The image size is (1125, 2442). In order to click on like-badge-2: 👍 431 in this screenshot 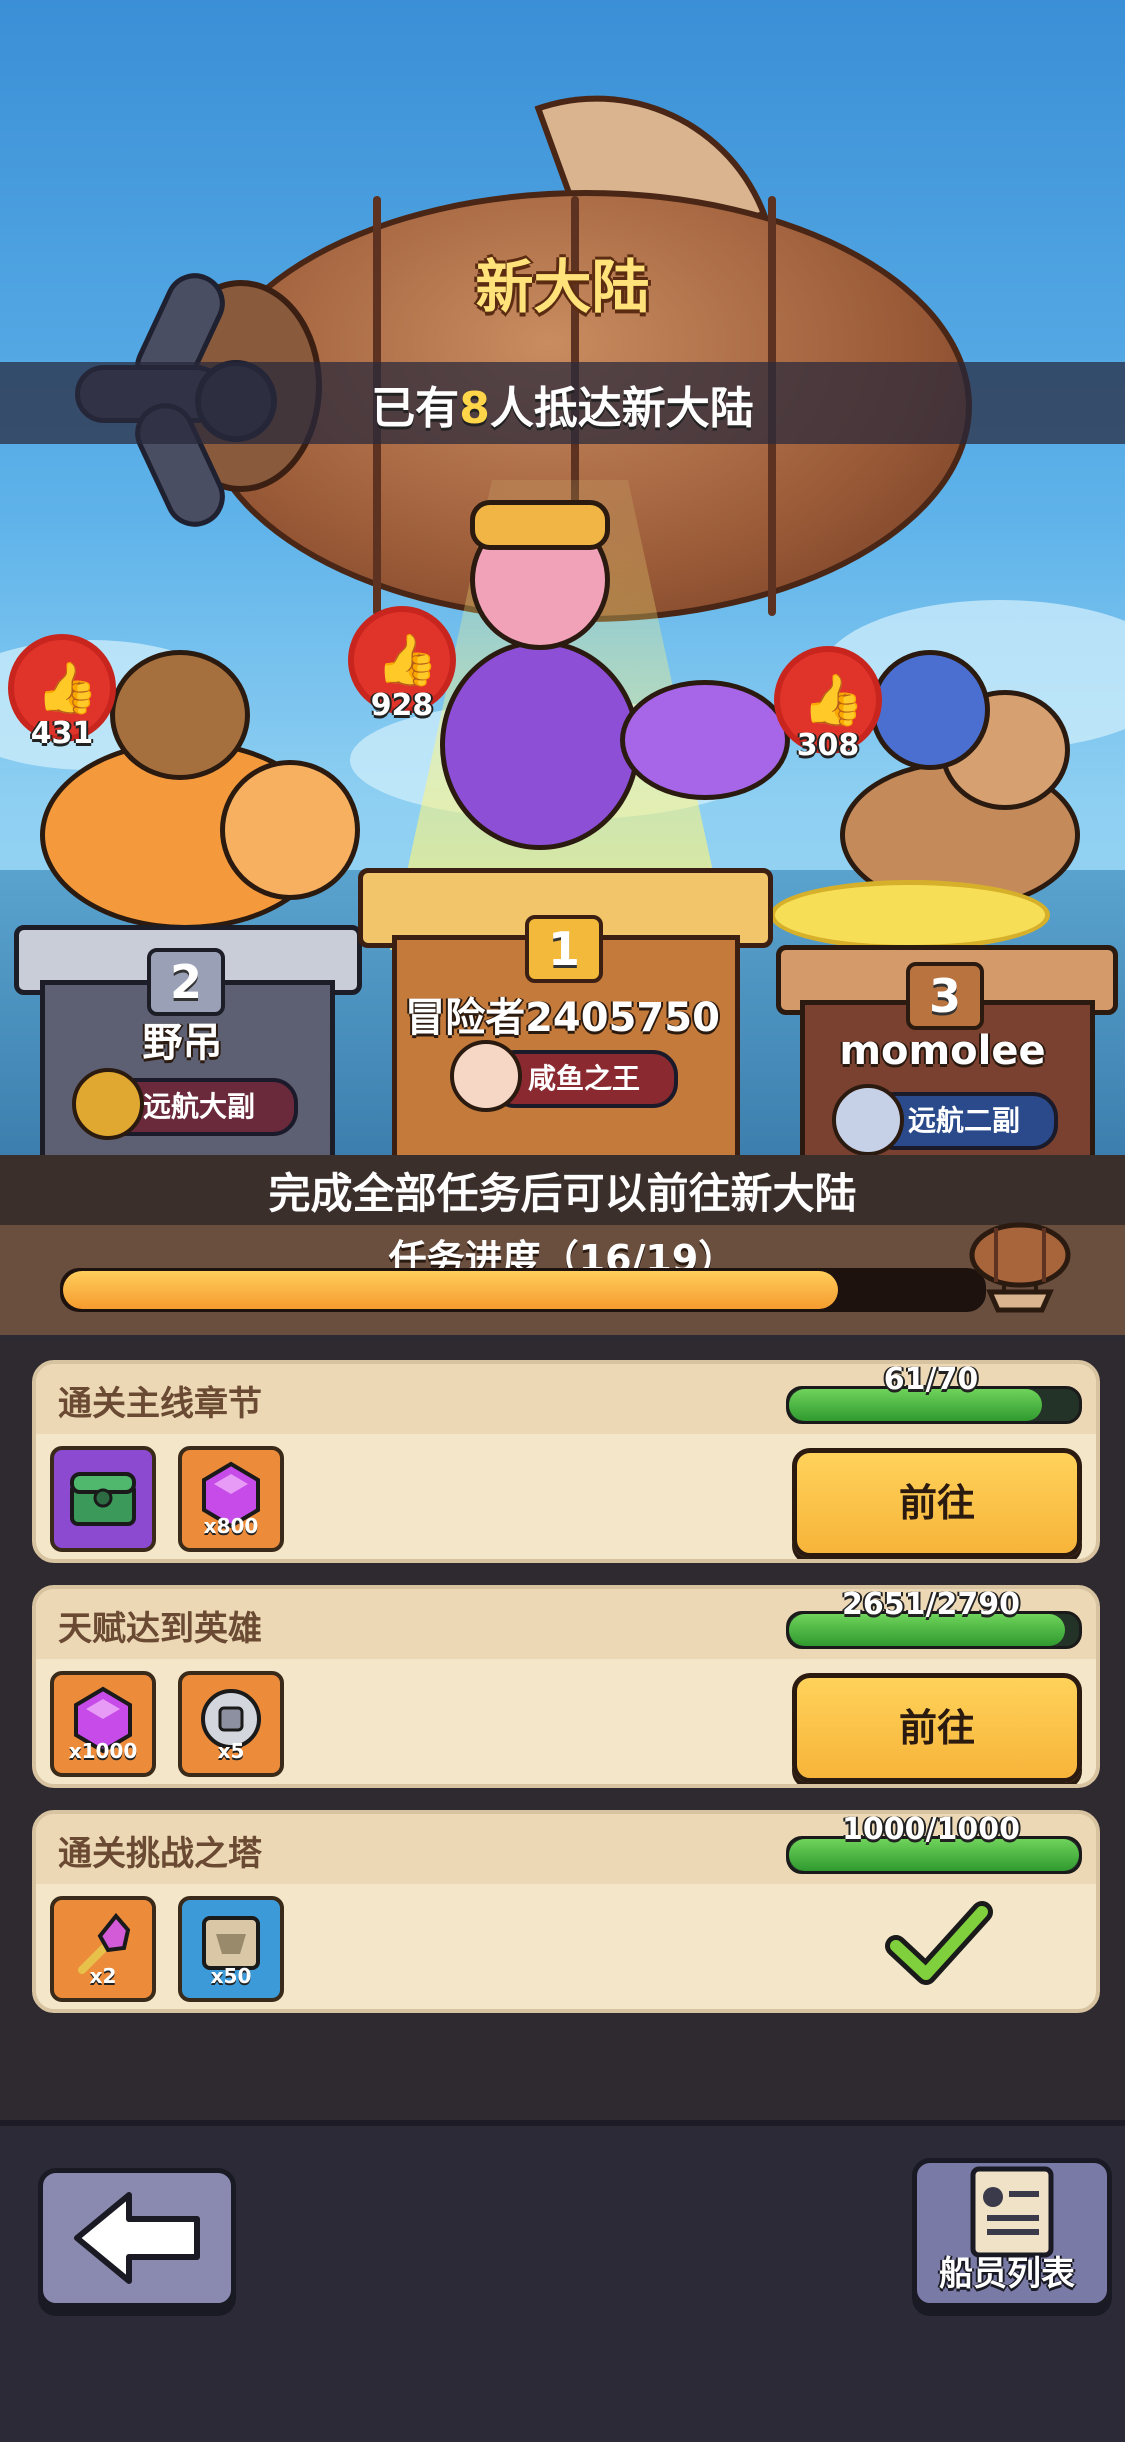, I will do `click(62, 695)`.